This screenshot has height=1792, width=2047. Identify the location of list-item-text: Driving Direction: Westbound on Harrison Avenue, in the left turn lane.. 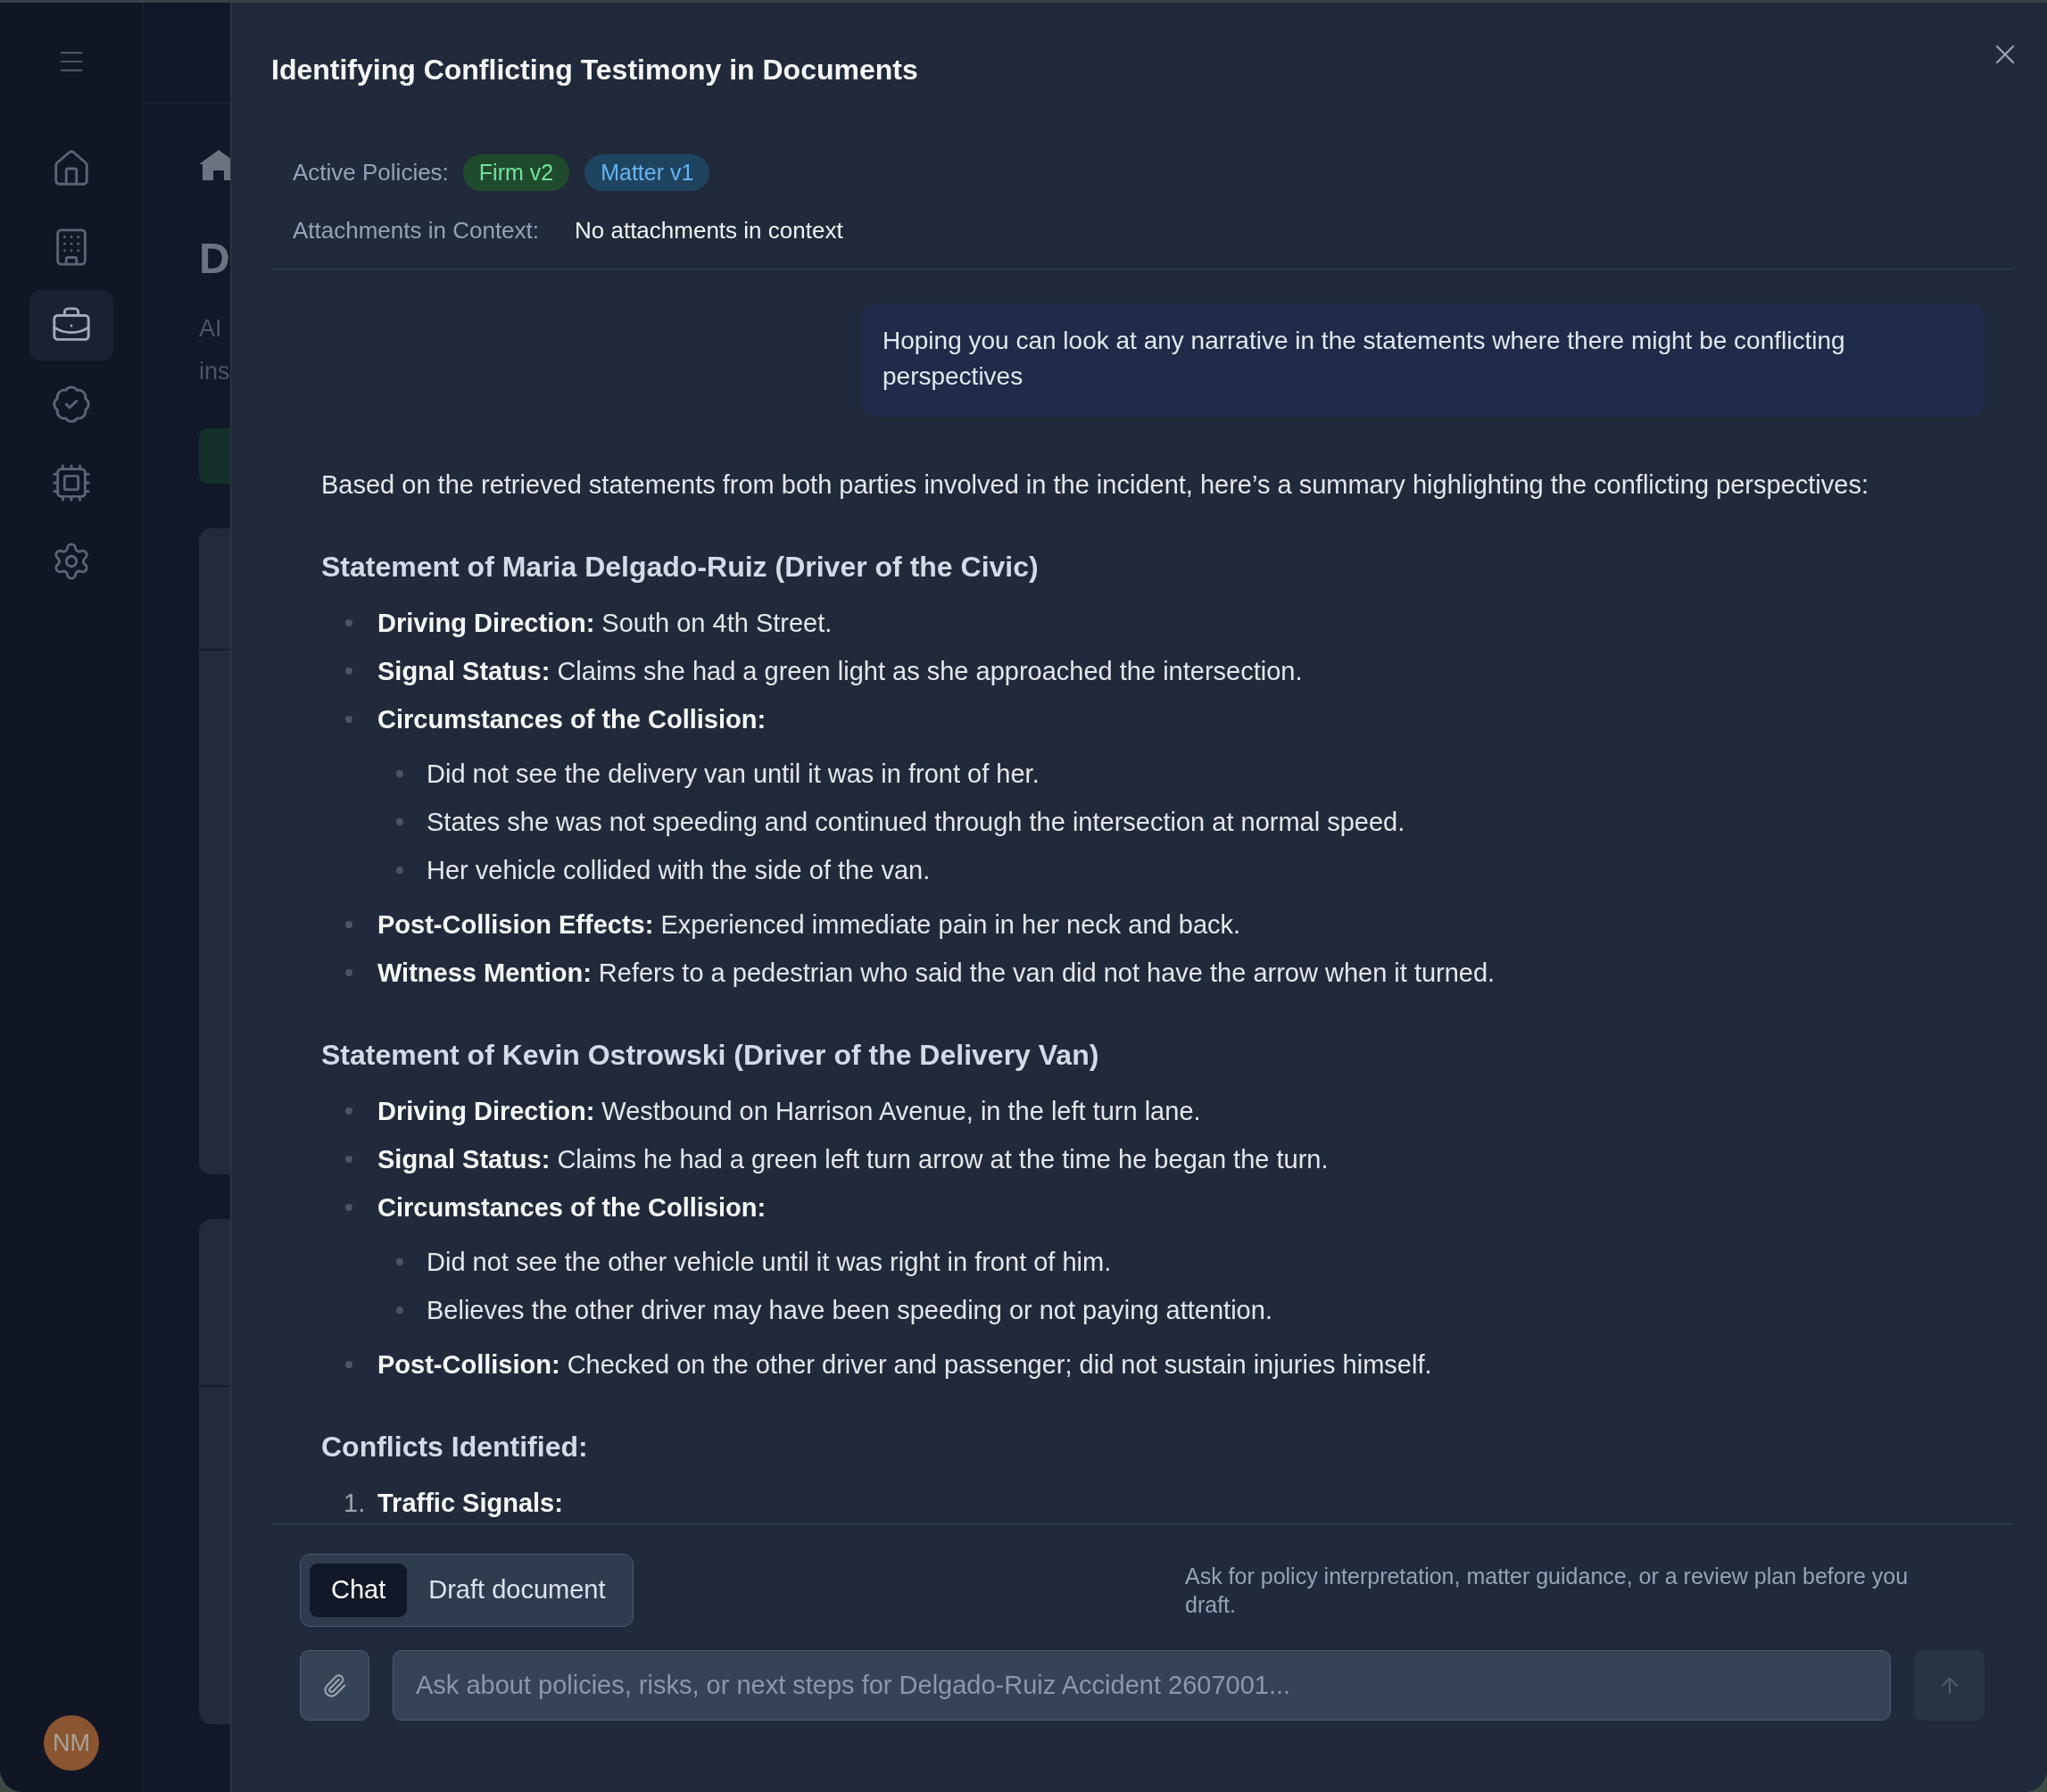
(789, 1111).